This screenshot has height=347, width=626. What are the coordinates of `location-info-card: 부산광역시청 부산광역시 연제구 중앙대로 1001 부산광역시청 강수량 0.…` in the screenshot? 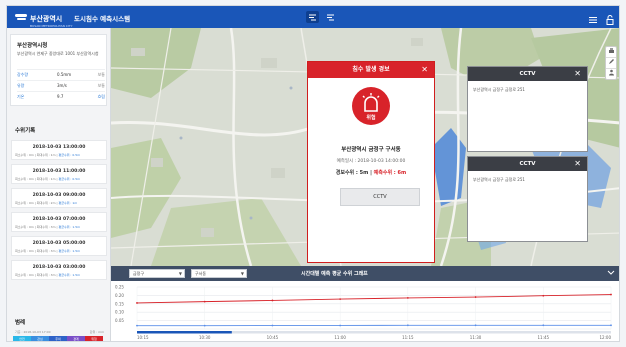 It's located at (58, 70).